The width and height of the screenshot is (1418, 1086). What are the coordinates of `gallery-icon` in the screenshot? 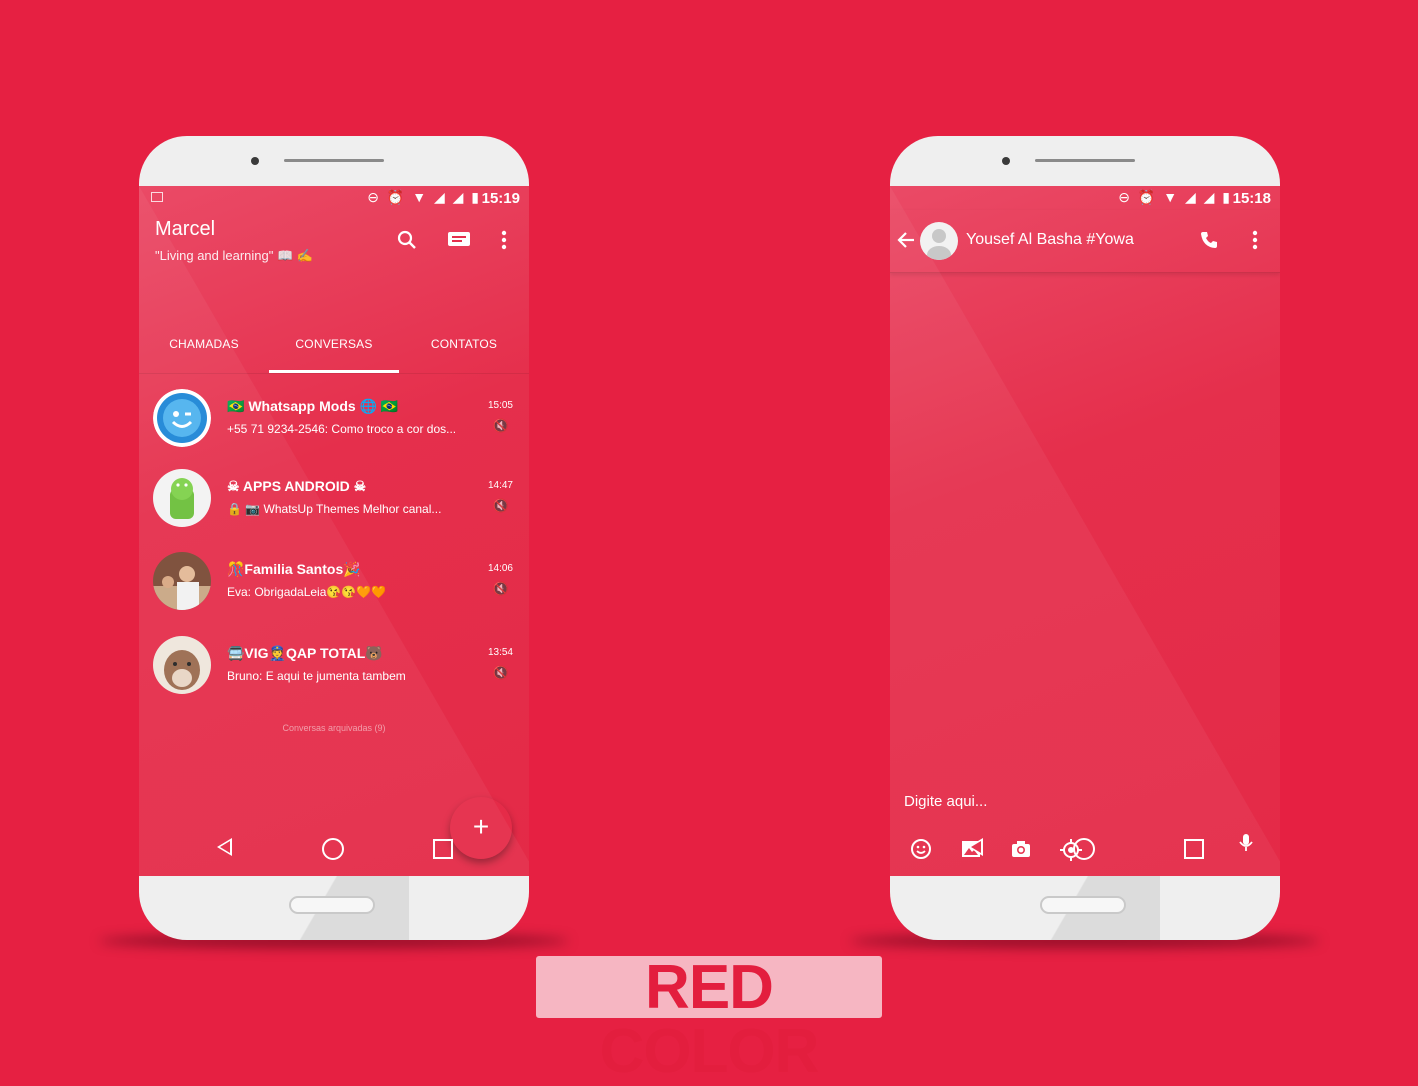 It's located at (971, 852).